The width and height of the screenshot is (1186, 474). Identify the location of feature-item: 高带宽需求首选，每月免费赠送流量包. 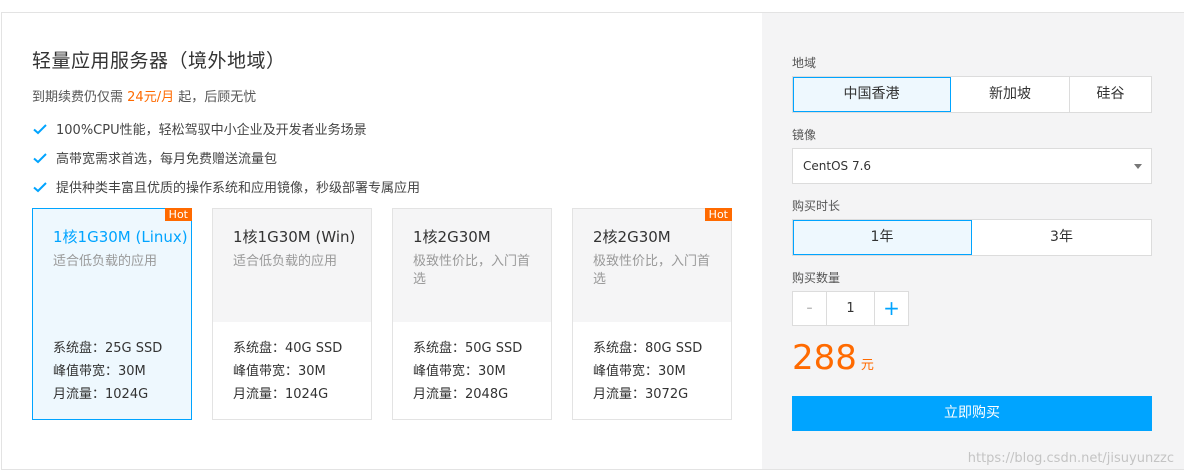
(154, 157).